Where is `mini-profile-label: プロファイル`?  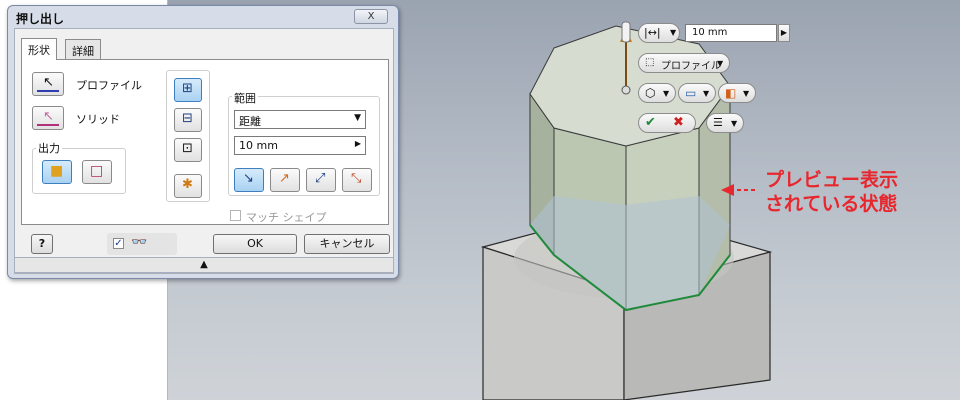 mini-profile-label: プロファイル is located at coordinates (691, 66).